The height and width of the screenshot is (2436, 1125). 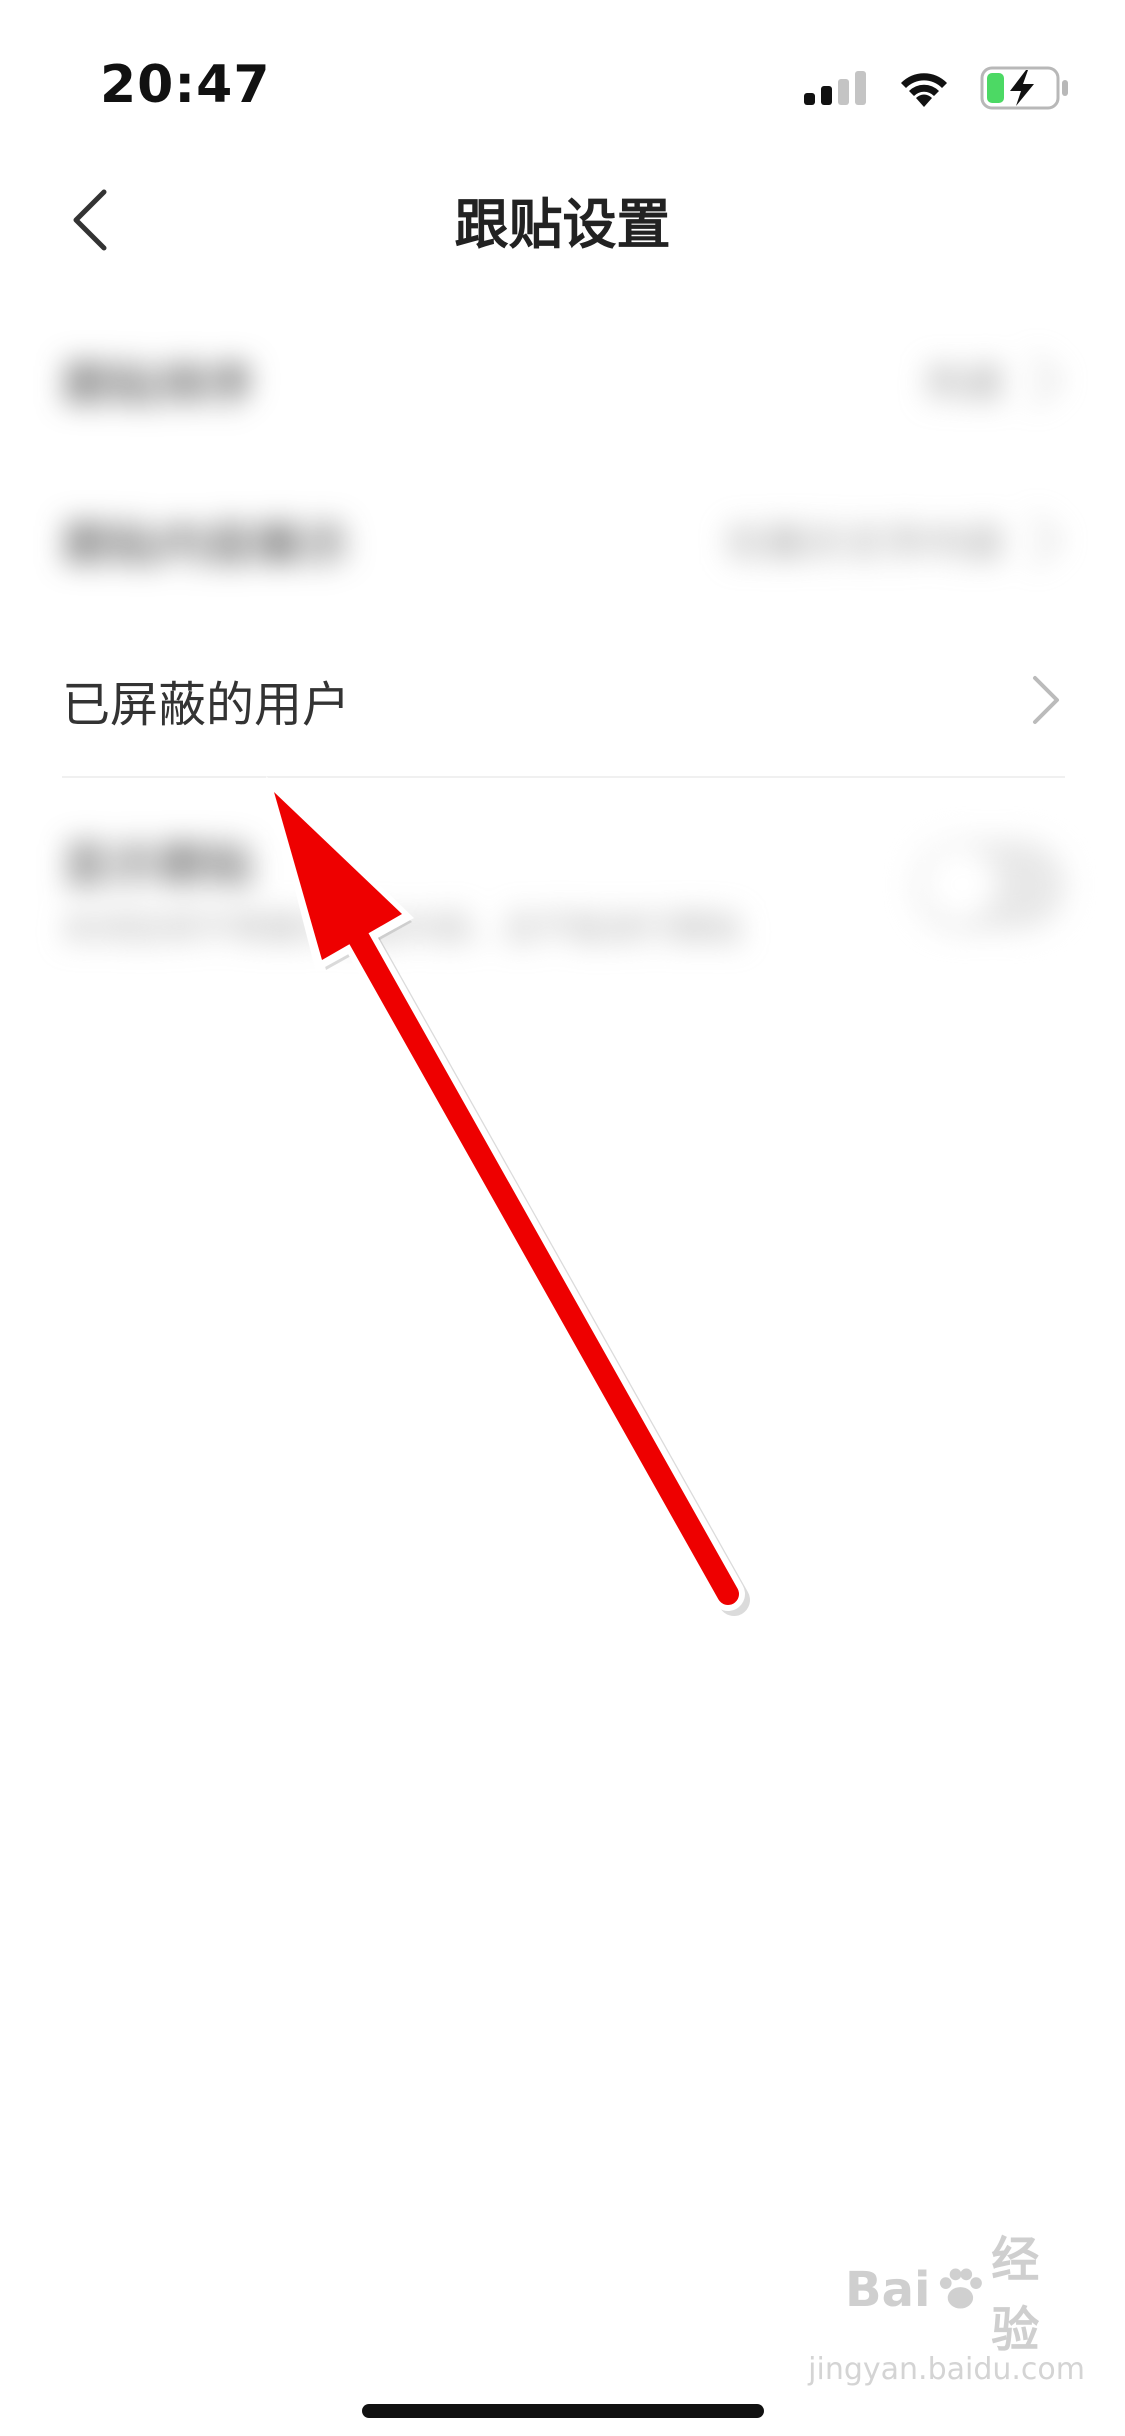 What do you see at coordinates (924, 90) in the screenshot?
I see `wifi-icon` at bounding box center [924, 90].